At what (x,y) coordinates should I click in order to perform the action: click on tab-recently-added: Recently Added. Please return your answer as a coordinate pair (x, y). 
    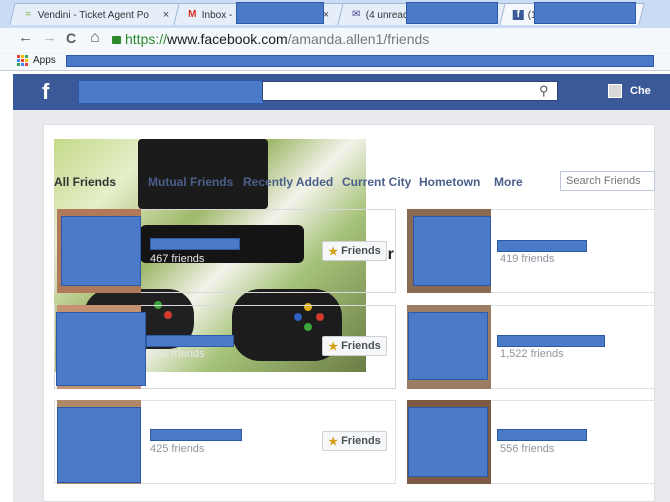
    Looking at the image, I should click on (288, 182).